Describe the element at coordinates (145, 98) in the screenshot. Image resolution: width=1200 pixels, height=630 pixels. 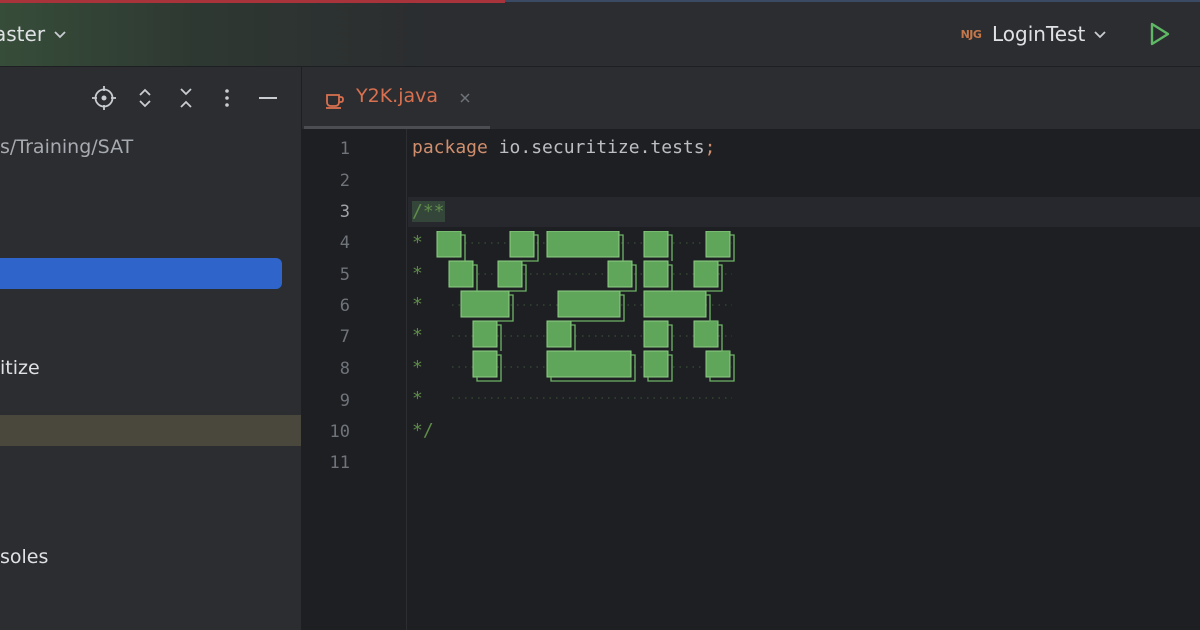
I see `expand-all-icon` at that location.